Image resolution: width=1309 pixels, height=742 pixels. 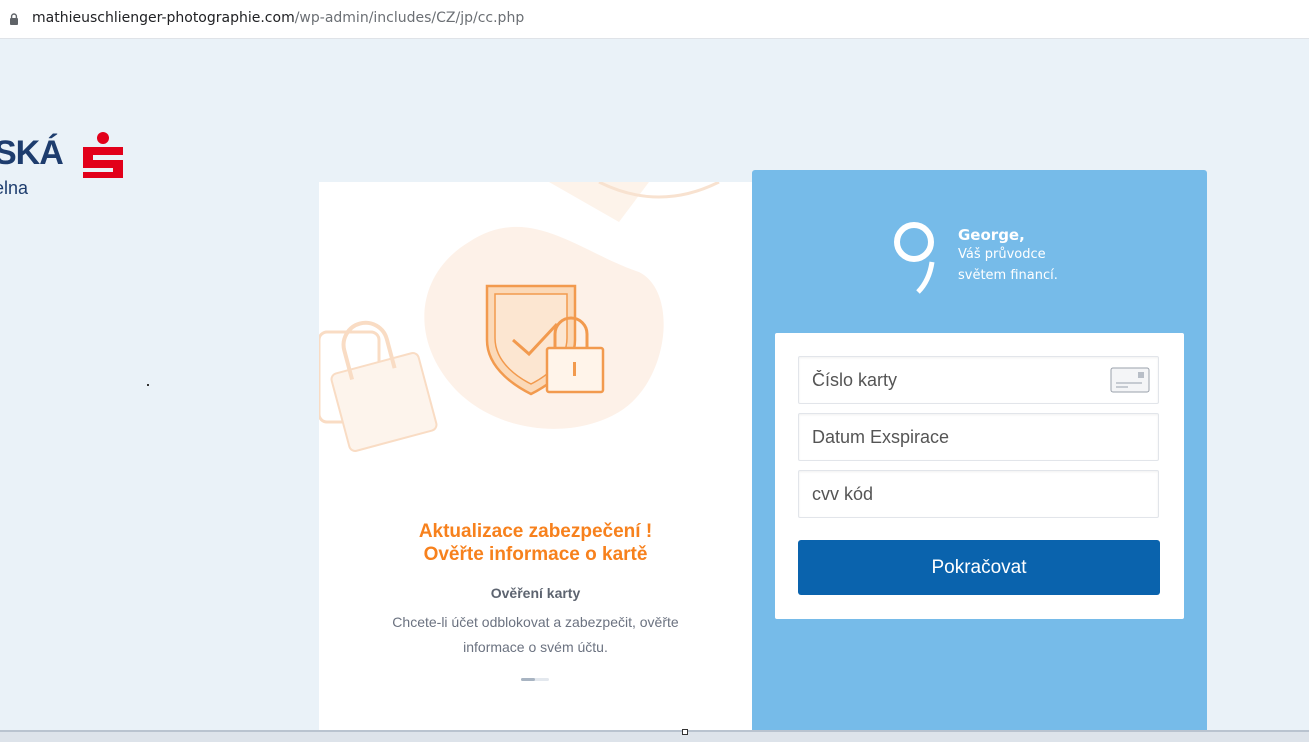 I want to click on alert-subtitle: Ověření karty, so click(x=535, y=593).